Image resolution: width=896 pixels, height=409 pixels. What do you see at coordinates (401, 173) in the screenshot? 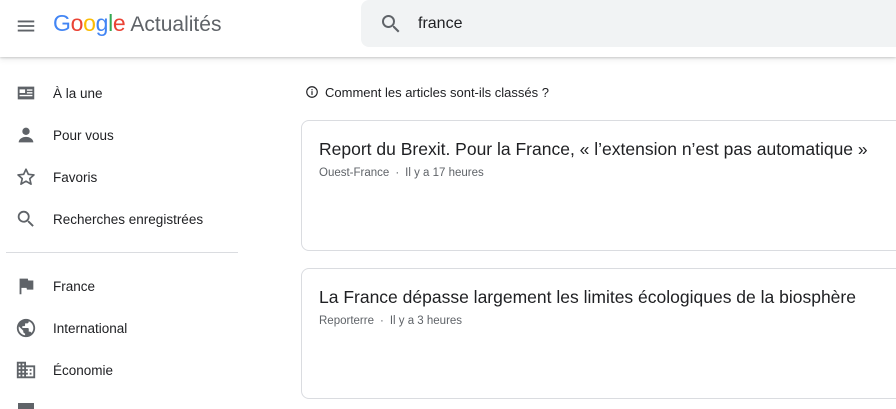
I see `article-meta: Ouest-France · Il y a 17 heures` at bounding box center [401, 173].